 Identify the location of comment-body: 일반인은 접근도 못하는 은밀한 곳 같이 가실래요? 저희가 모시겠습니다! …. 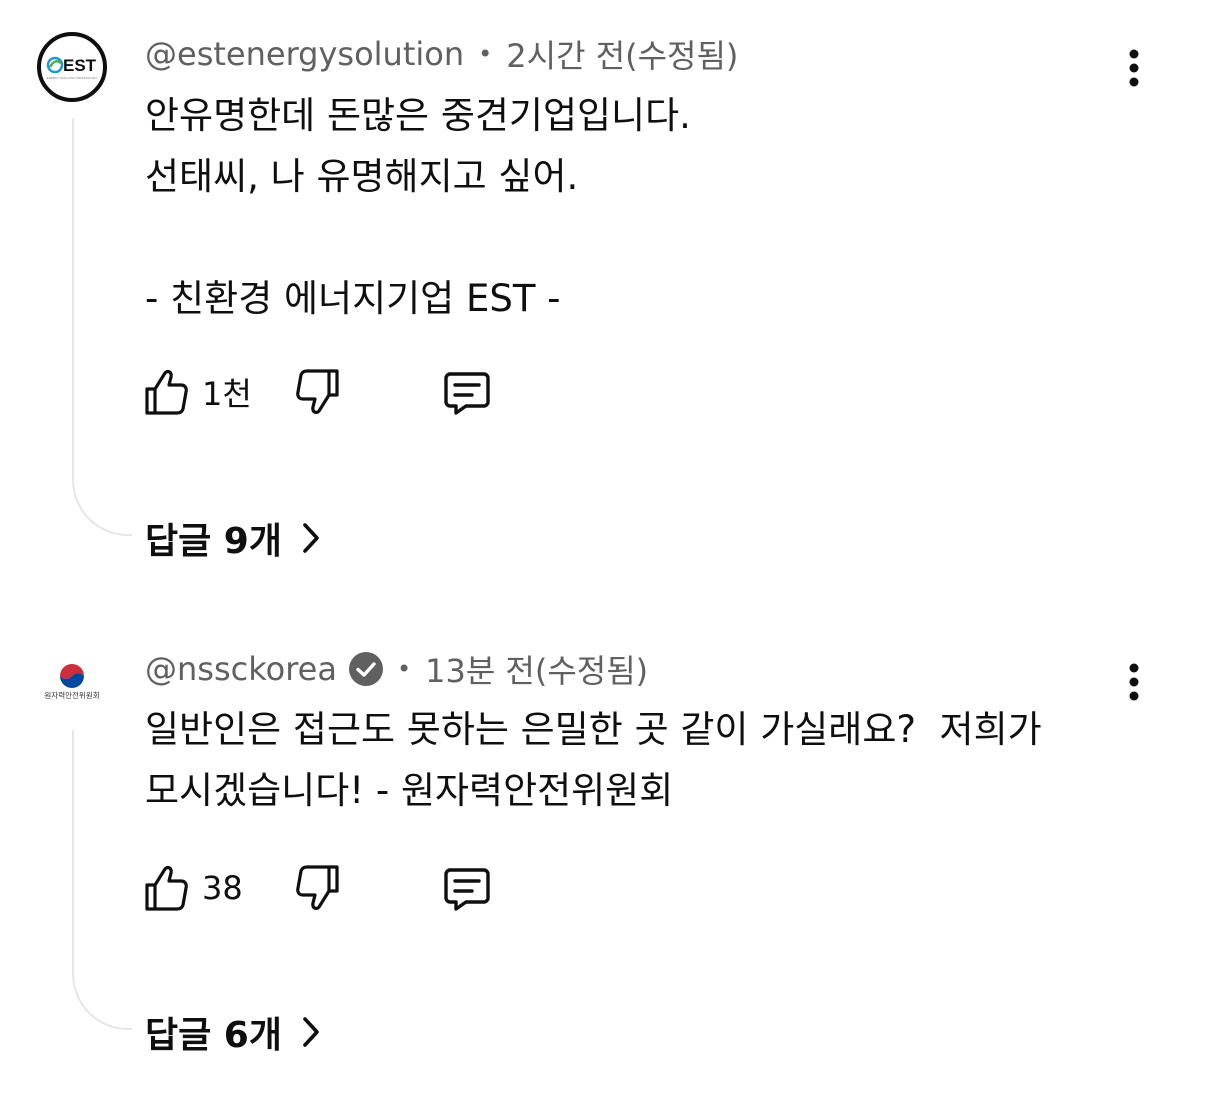
(593, 760).